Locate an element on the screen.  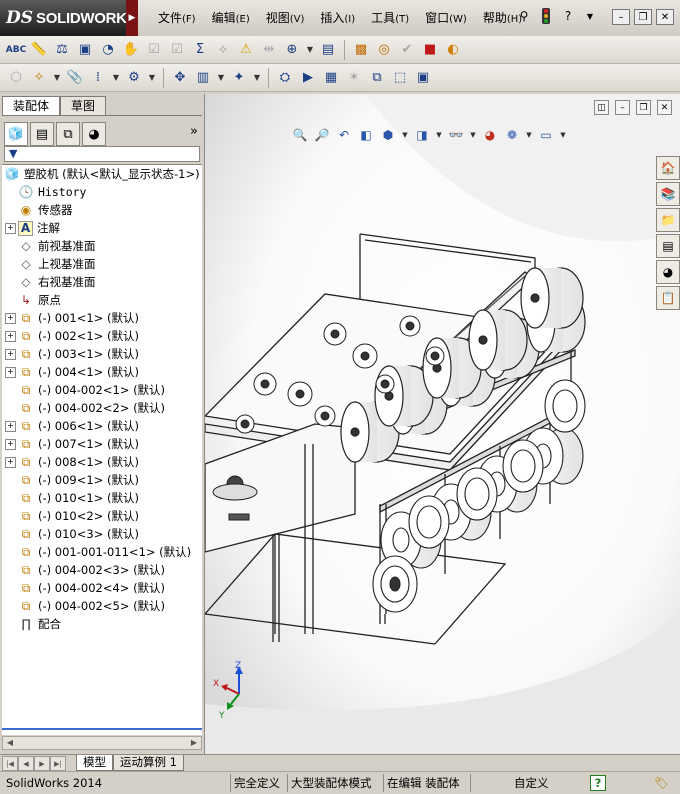
tree-item: ↳ 原点 is located at coordinates (102, 300).